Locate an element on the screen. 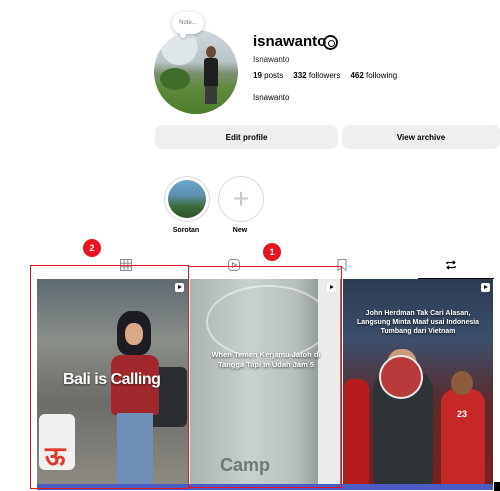 This screenshot has height=491, width=500. view-archive-button: View archive is located at coordinates (421, 137).